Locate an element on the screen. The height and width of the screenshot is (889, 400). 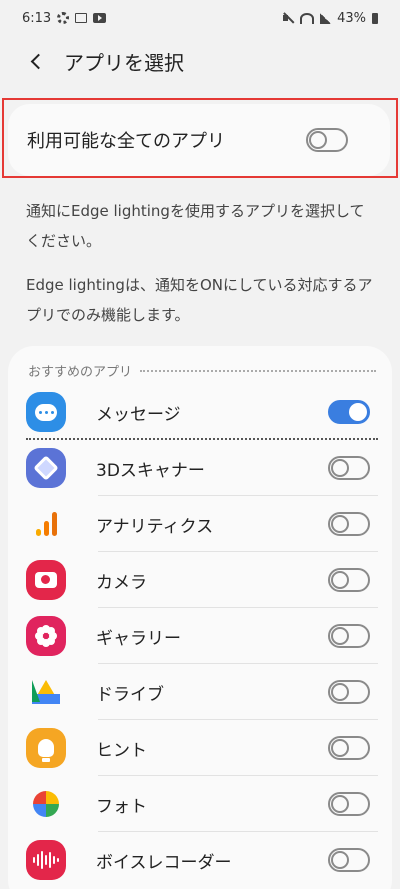
back-button is located at coordinates (36, 61).